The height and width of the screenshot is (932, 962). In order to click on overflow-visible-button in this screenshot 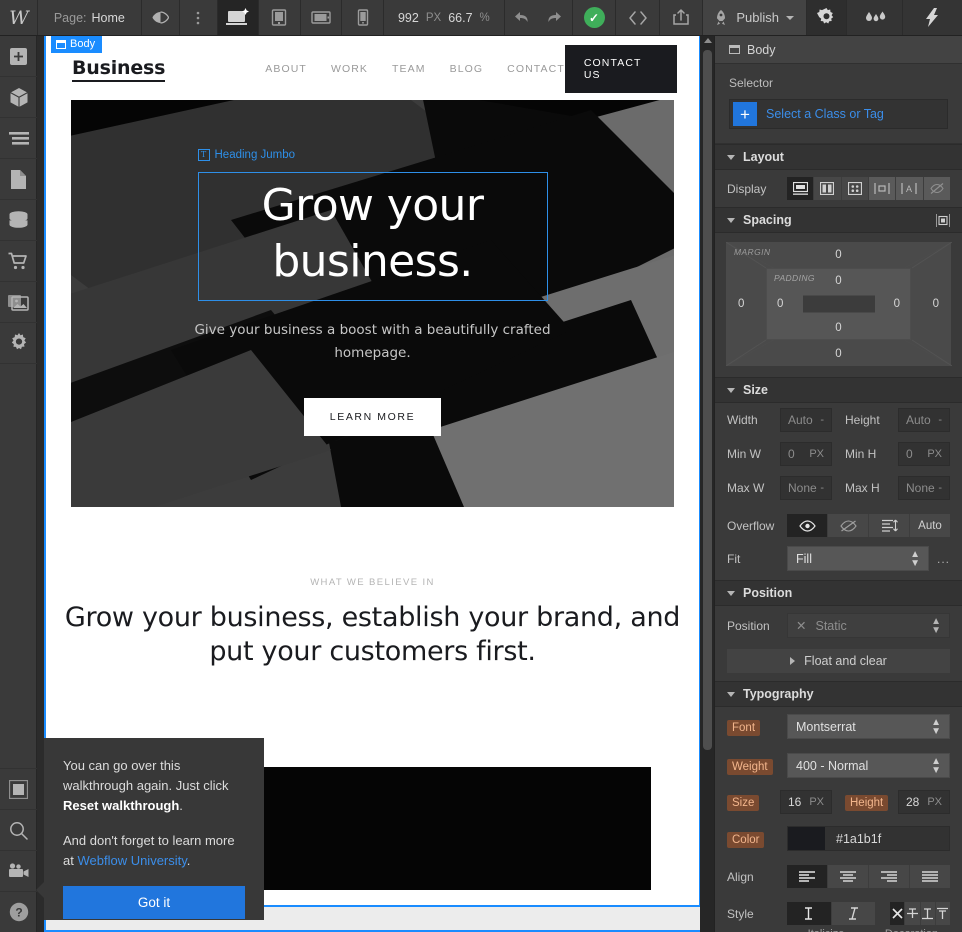, I will do `click(807, 525)`.